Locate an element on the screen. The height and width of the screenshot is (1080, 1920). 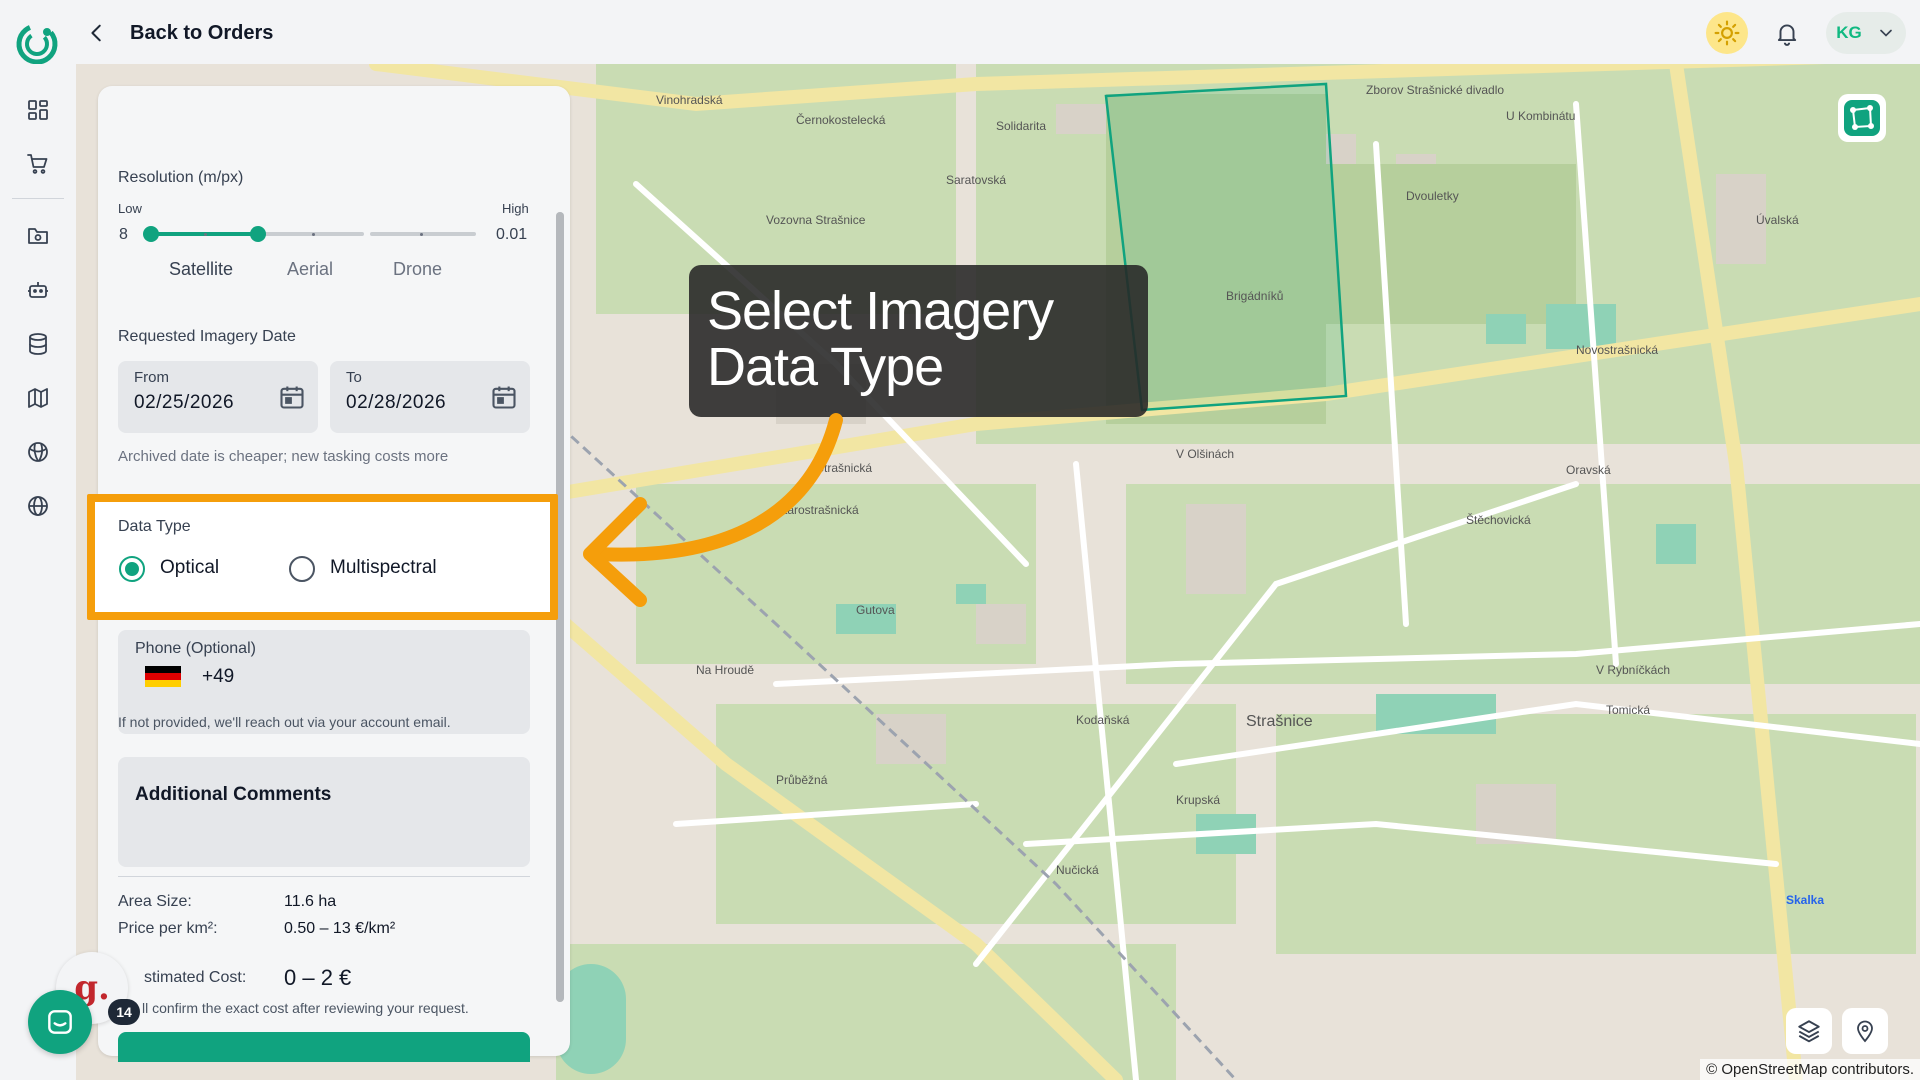
resolution-high-label: High is located at coordinates (515, 208).